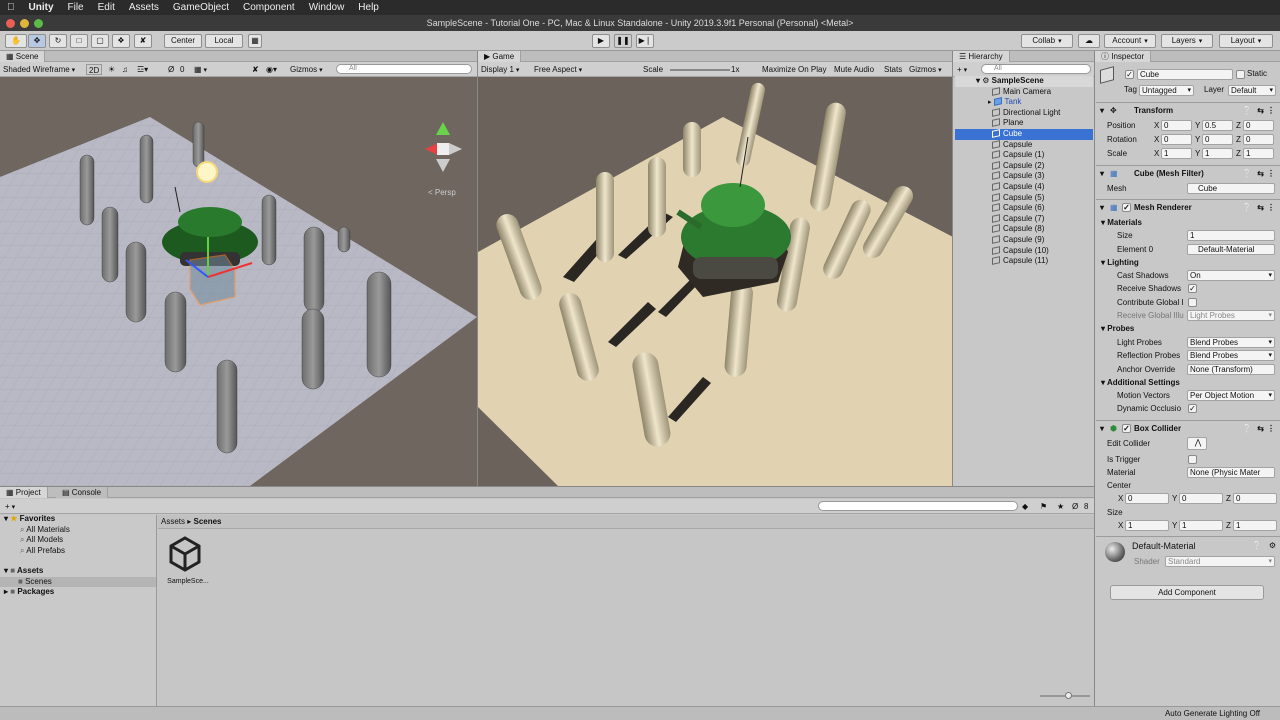  Describe the element at coordinates (1060, 506) in the screenshot. I see `favorite-star-icon: ★` at that location.